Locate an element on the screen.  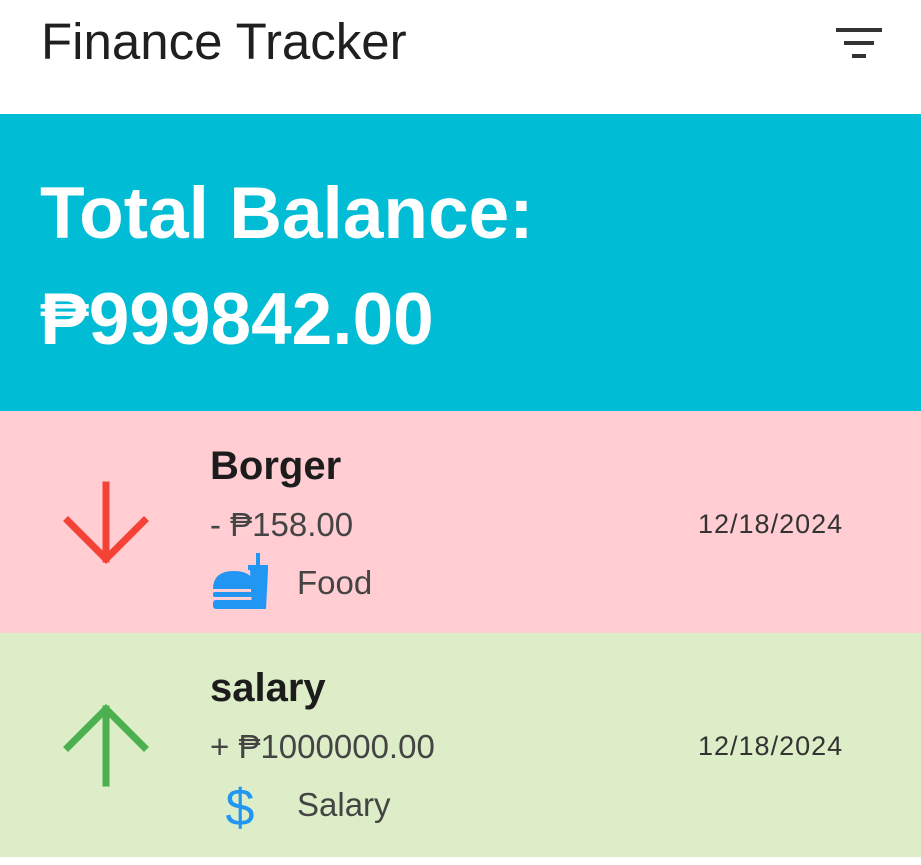
balance-value: ₱999842.00 is located at coordinates (237, 319).